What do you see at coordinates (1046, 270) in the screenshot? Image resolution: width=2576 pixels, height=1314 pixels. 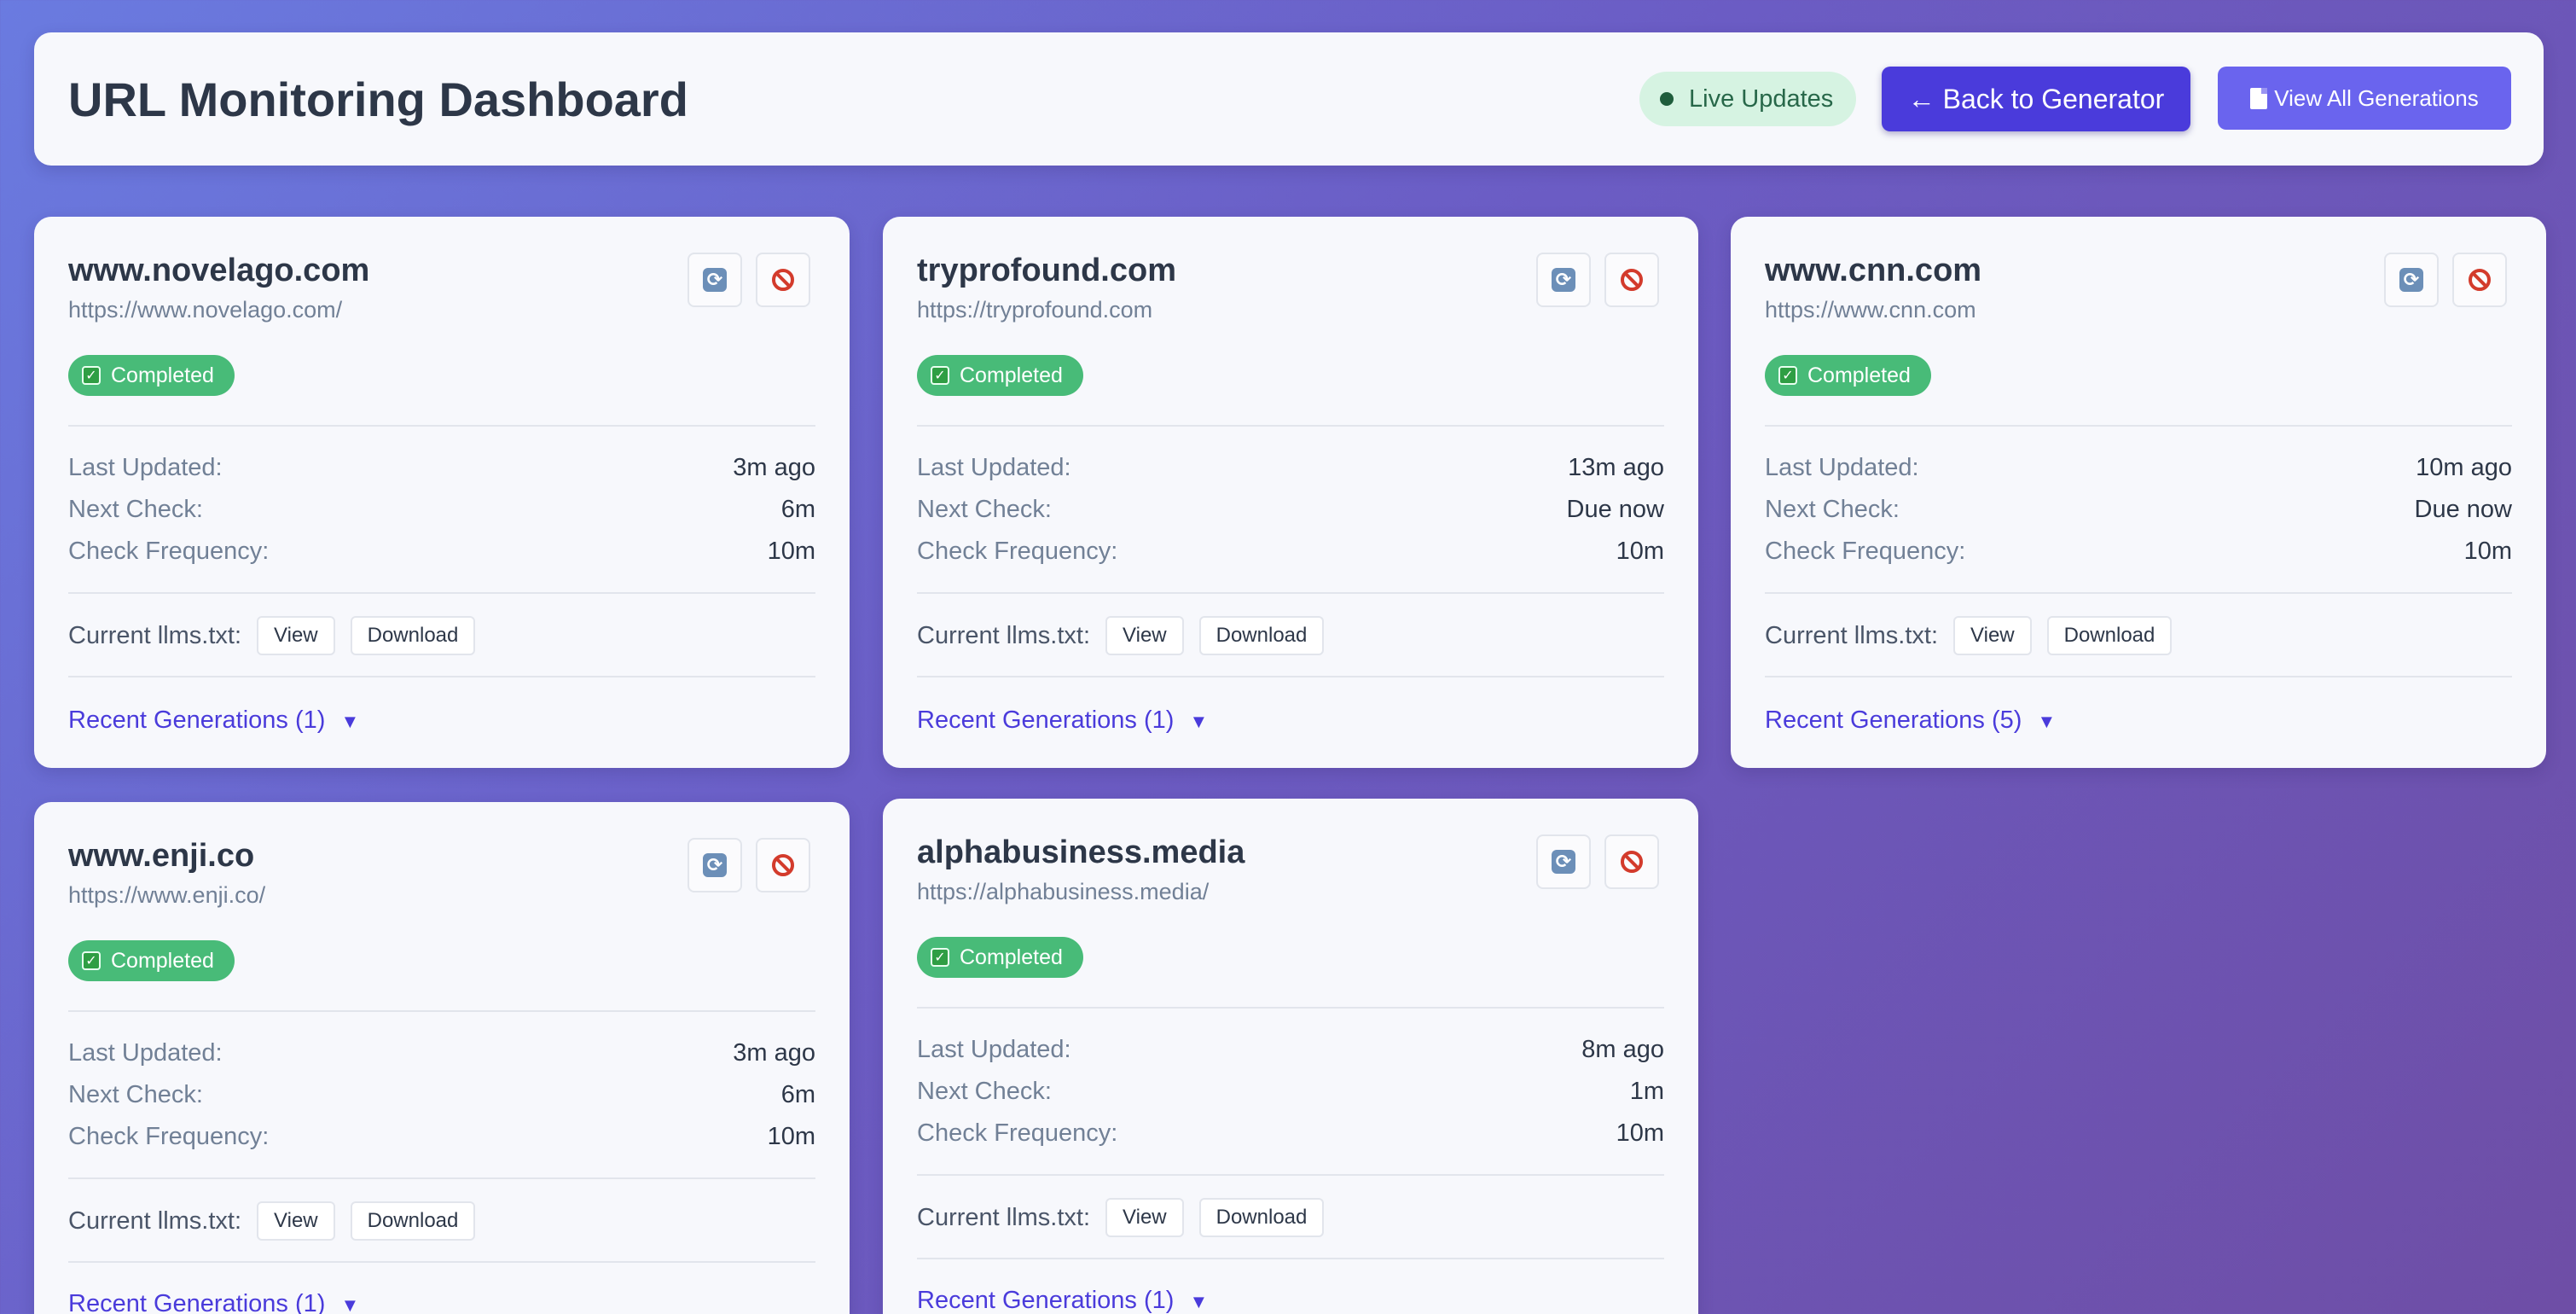 I see `card-site-name: tryprofound.com` at bounding box center [1046, 270].